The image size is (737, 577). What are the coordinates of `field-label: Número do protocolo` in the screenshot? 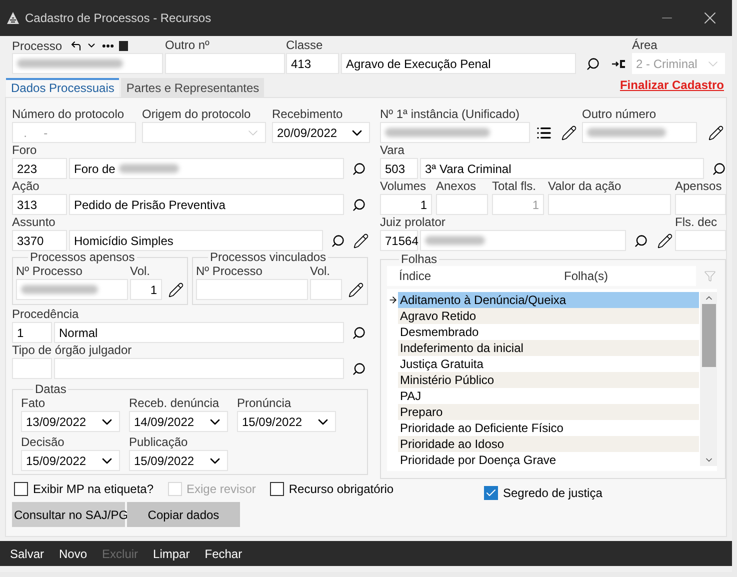 It's located at (69, 114).